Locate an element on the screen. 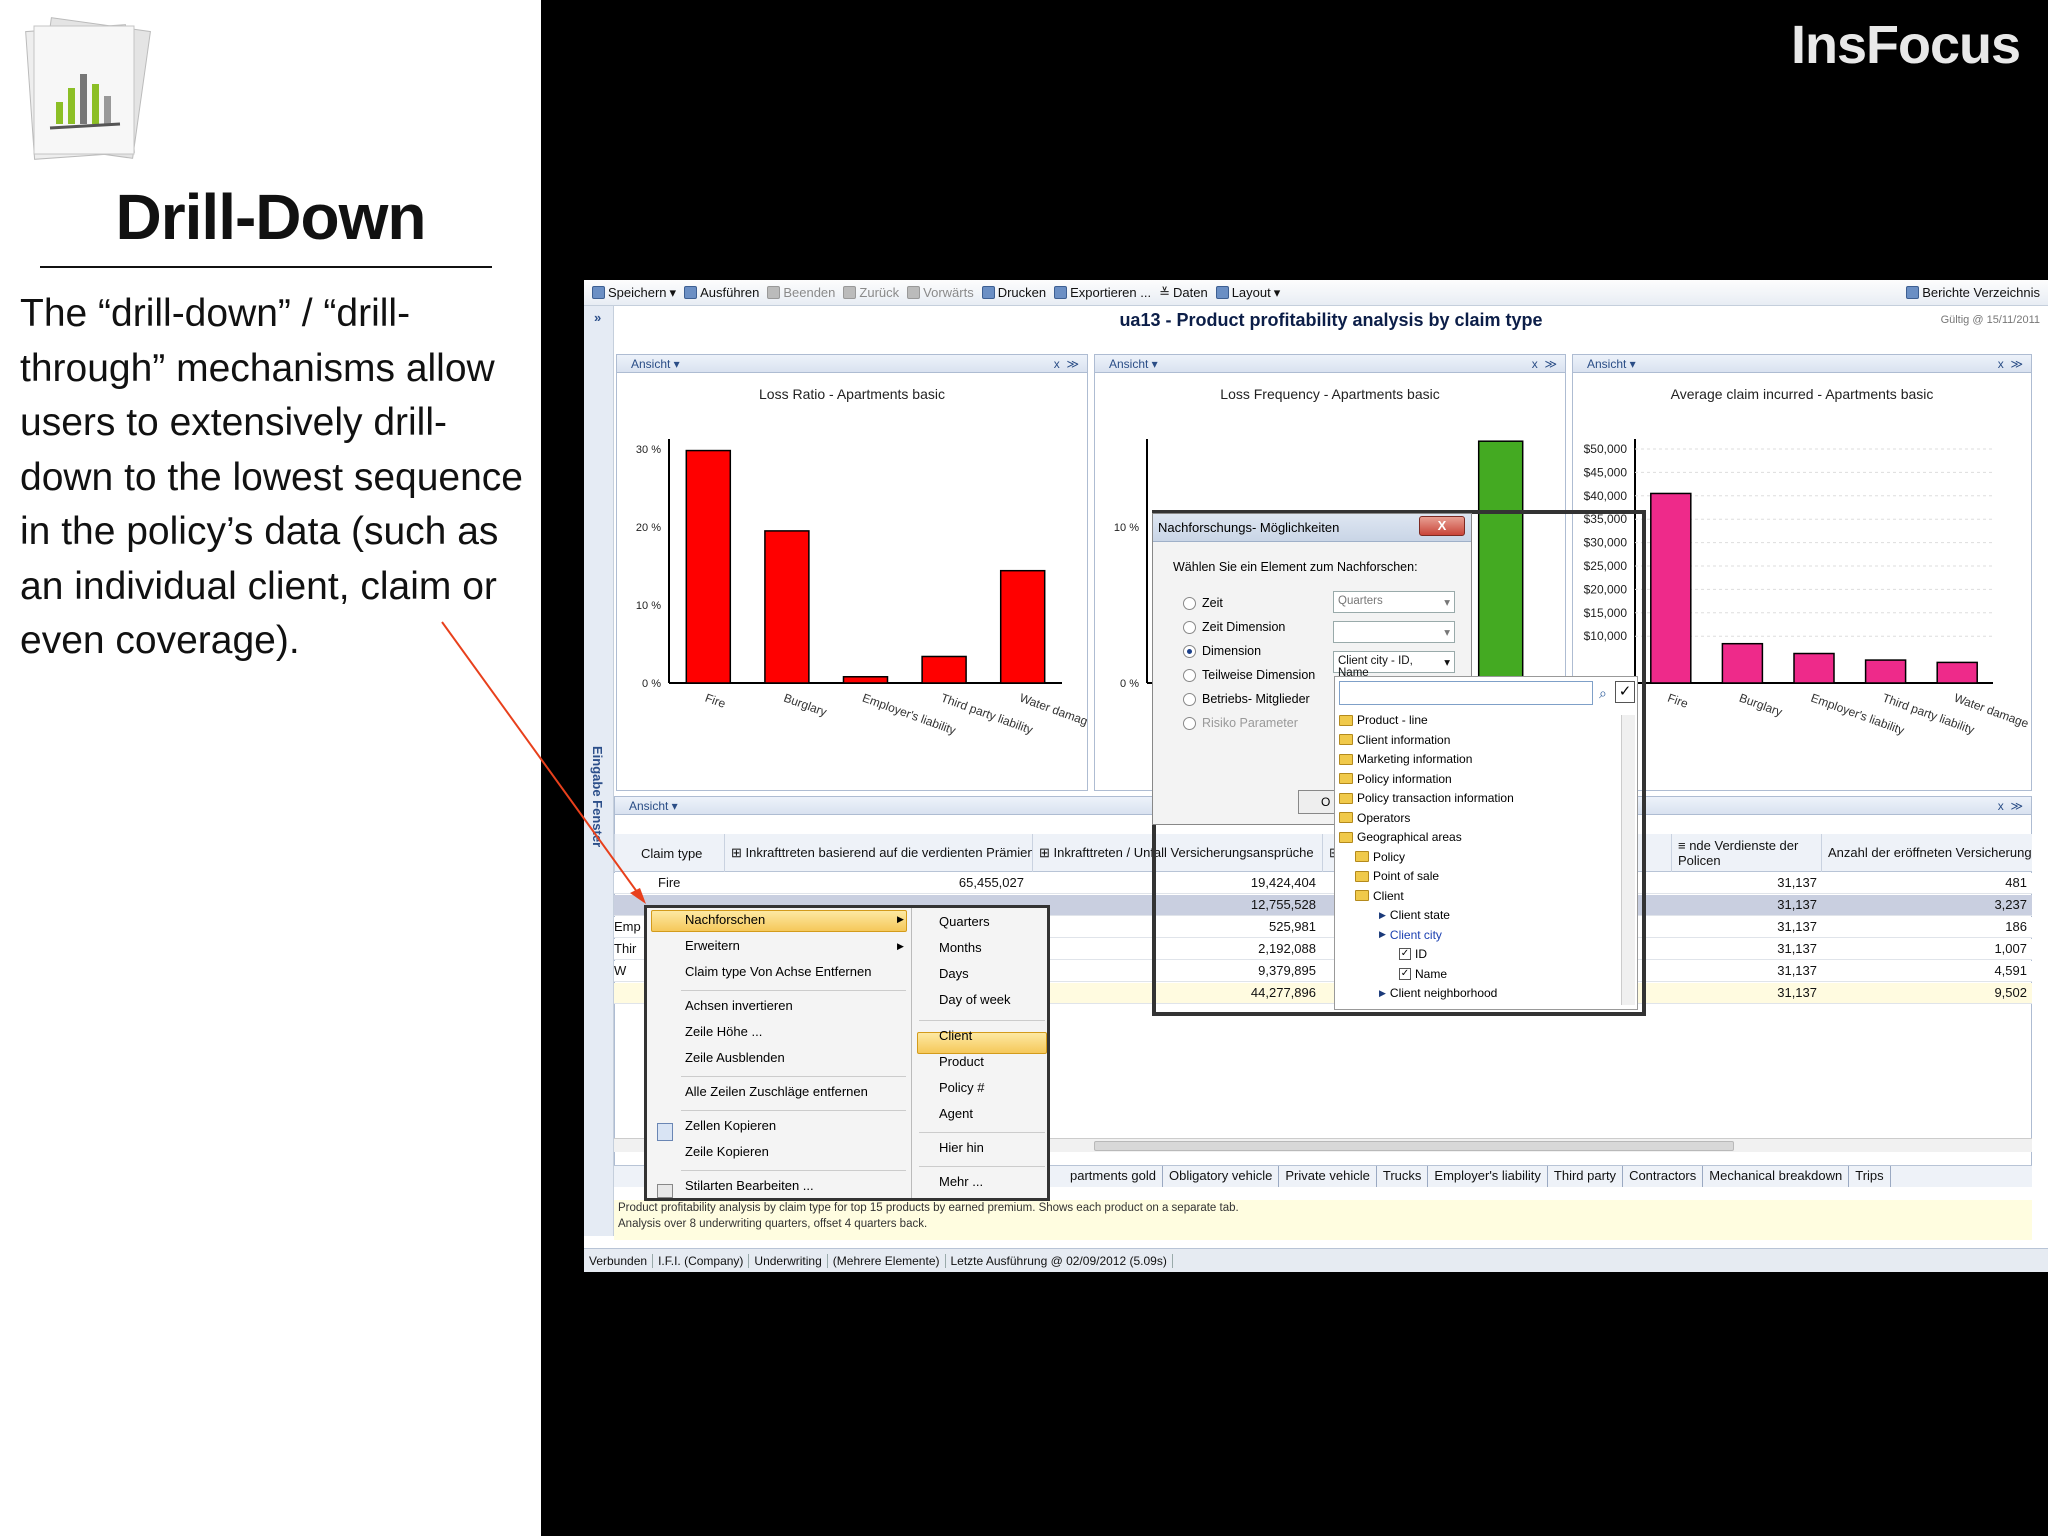 The height and width of the screenshot is (1536, 2048). tree-folder: Policy transaction information is located at coordinates (1426, 798).